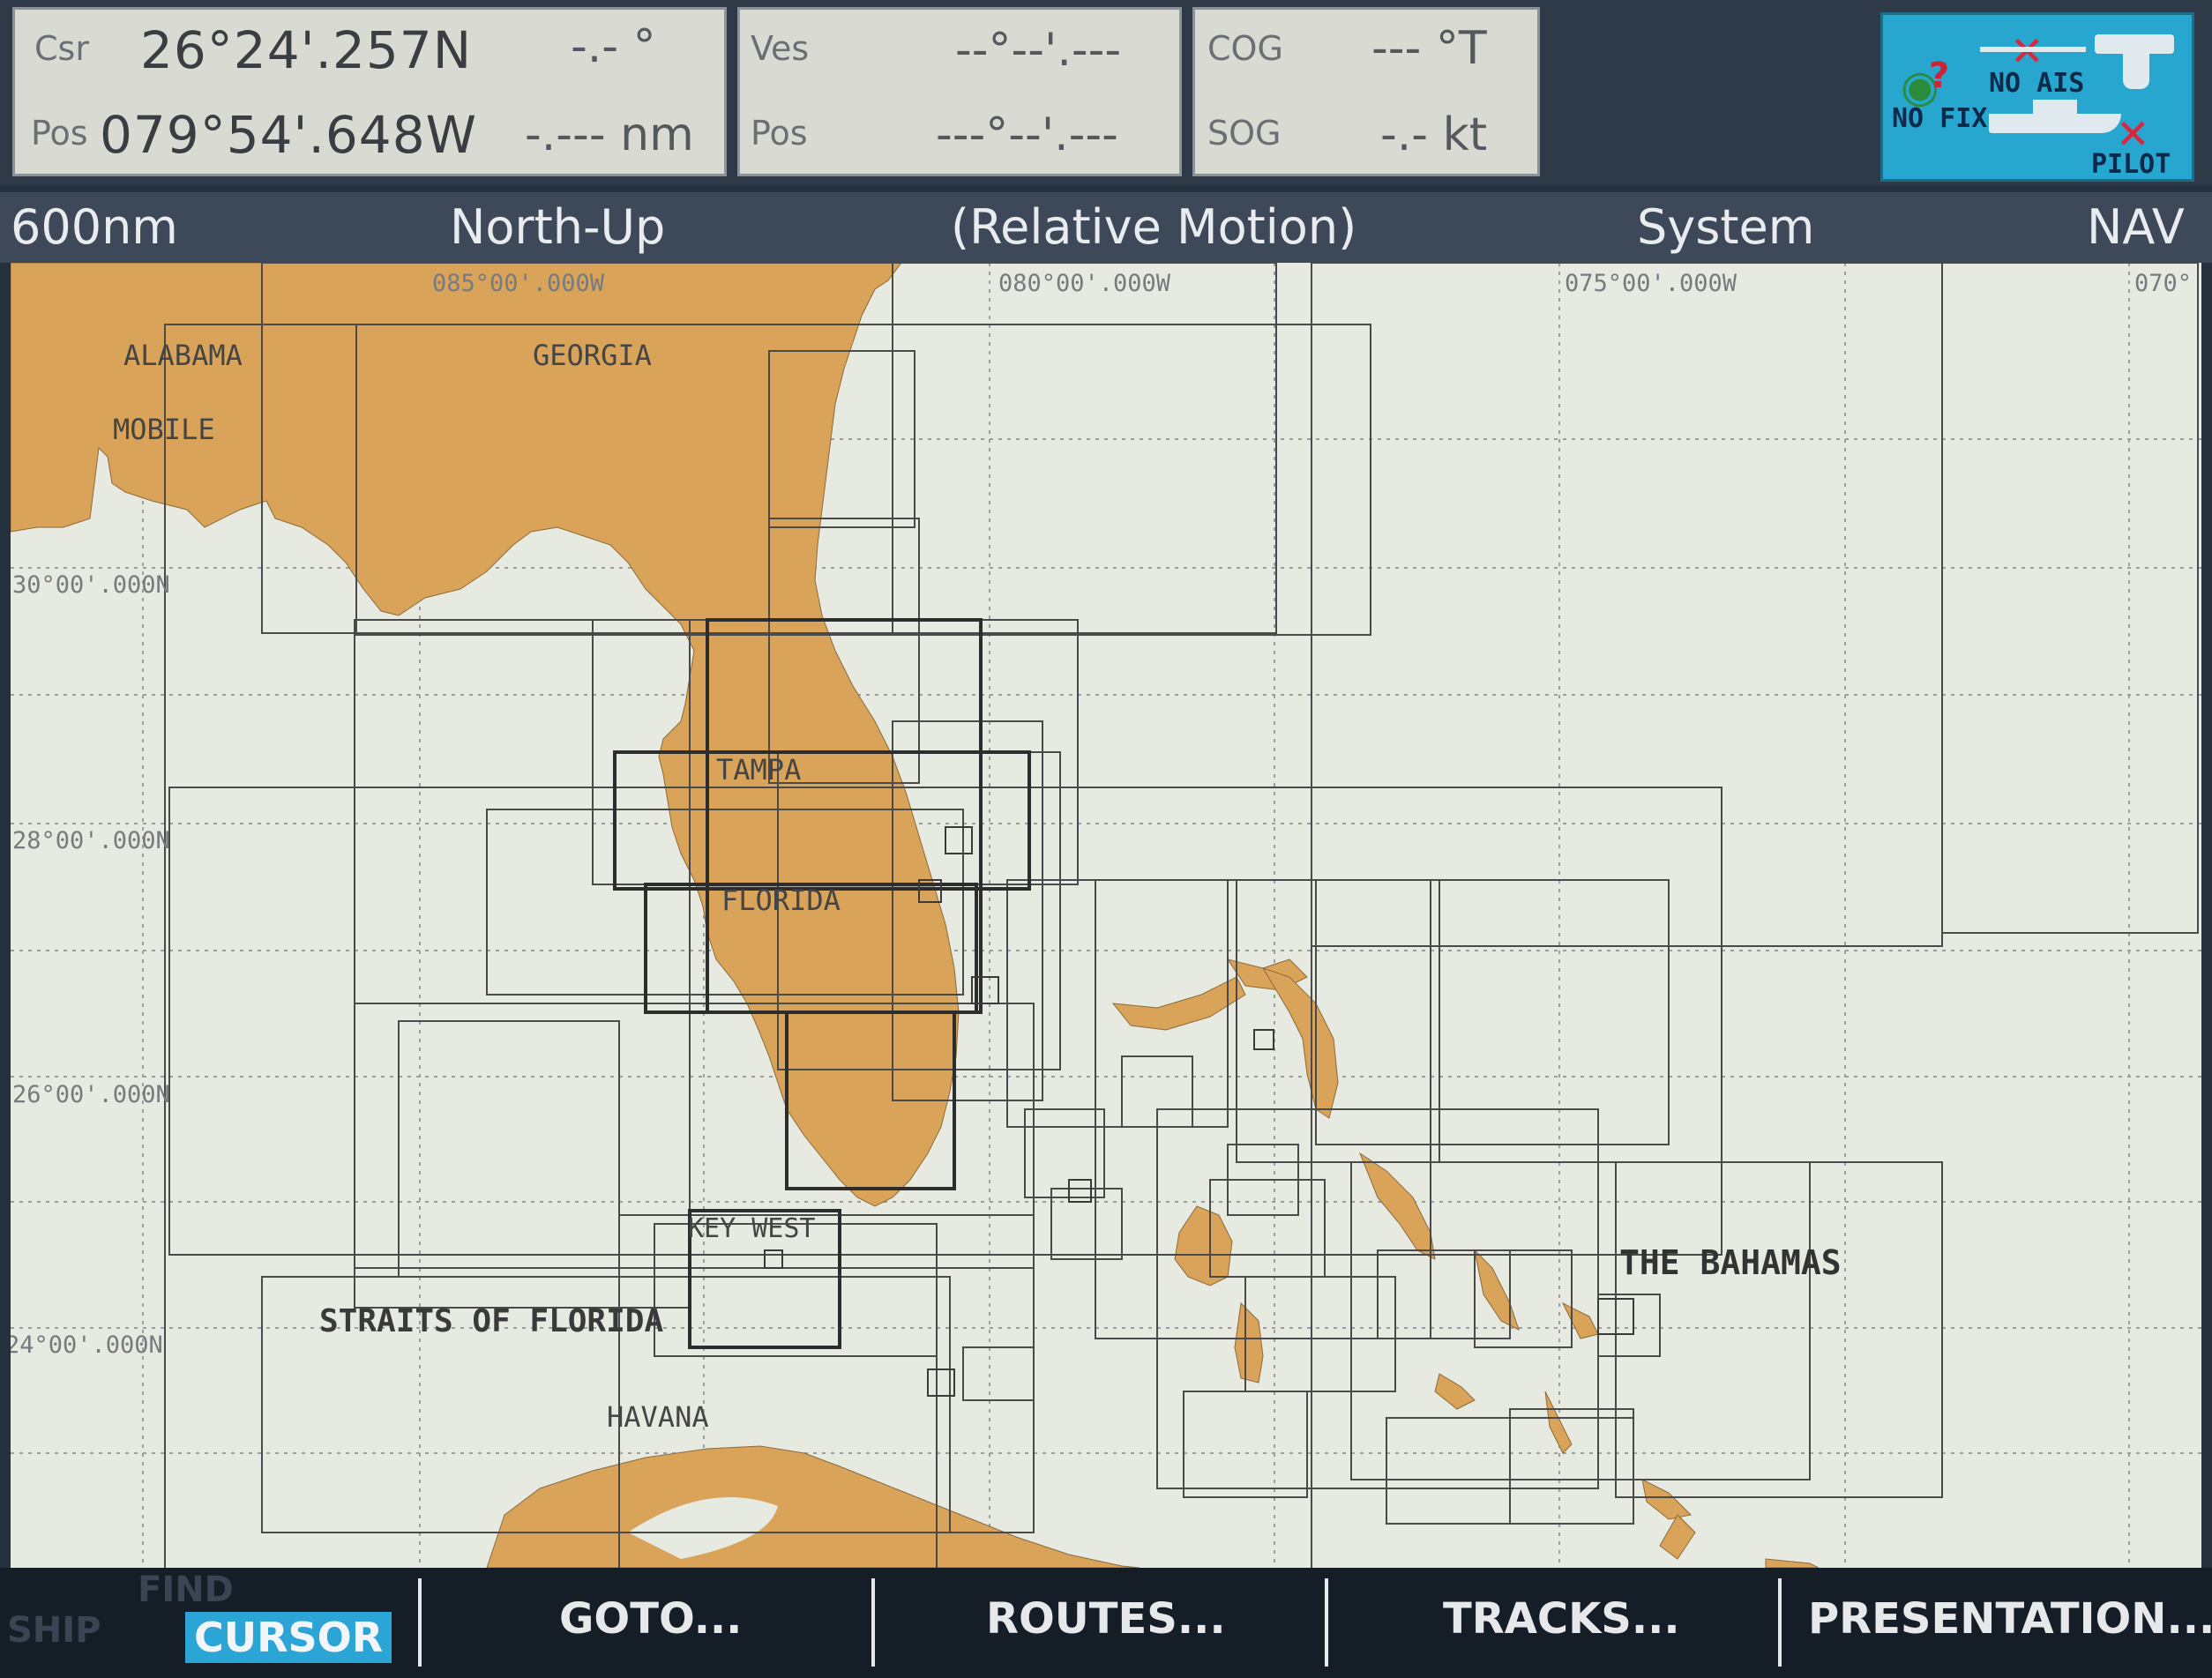 This screenshot has width=2212, height=1678. What do you see at coordinates (1245, 48) in the screenshot?
I see `cog-label: COG` at bounding box center [1245, 48].